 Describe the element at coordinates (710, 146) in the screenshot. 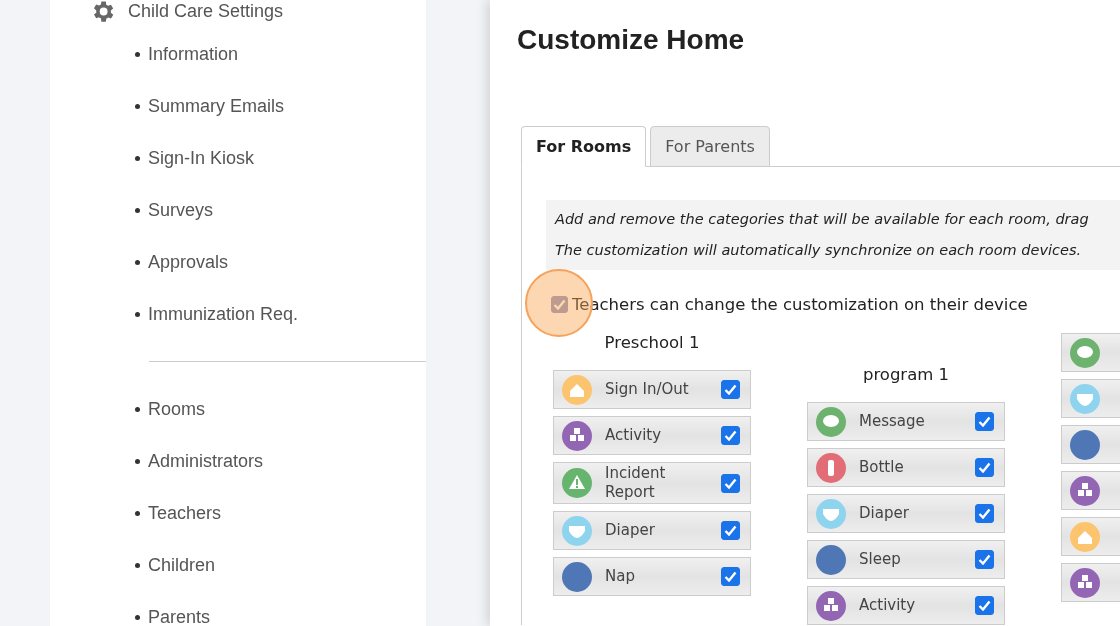

I see `tab: For Parents` at that location.